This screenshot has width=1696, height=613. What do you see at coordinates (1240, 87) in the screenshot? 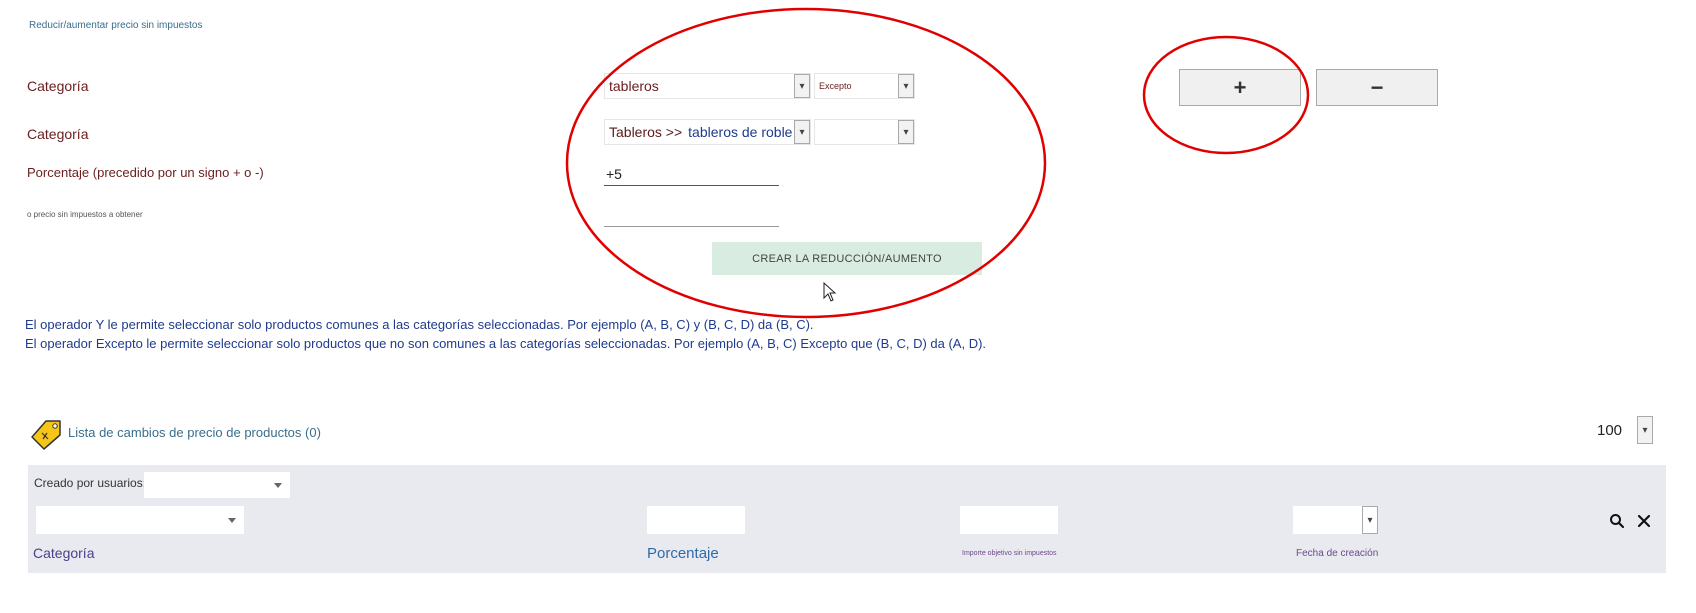
I see `add-row-button: +` at bounding box center [1240, 87].